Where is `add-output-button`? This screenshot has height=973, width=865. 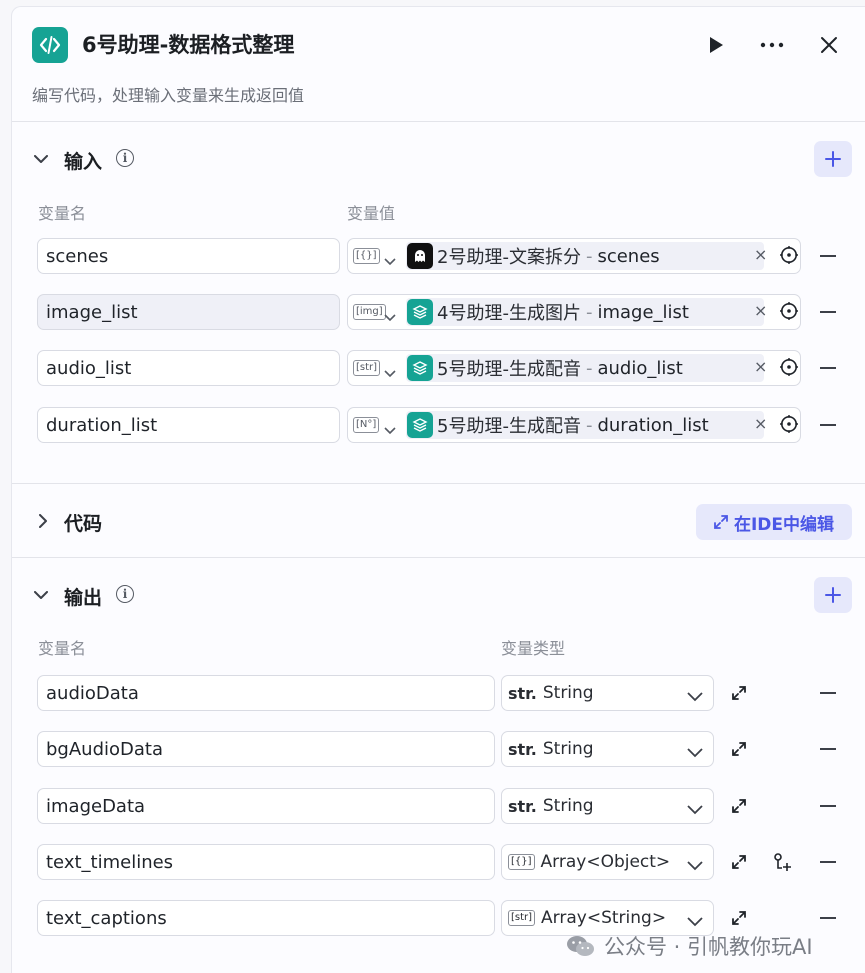 add-output-button is located at coordinates (833, 595).